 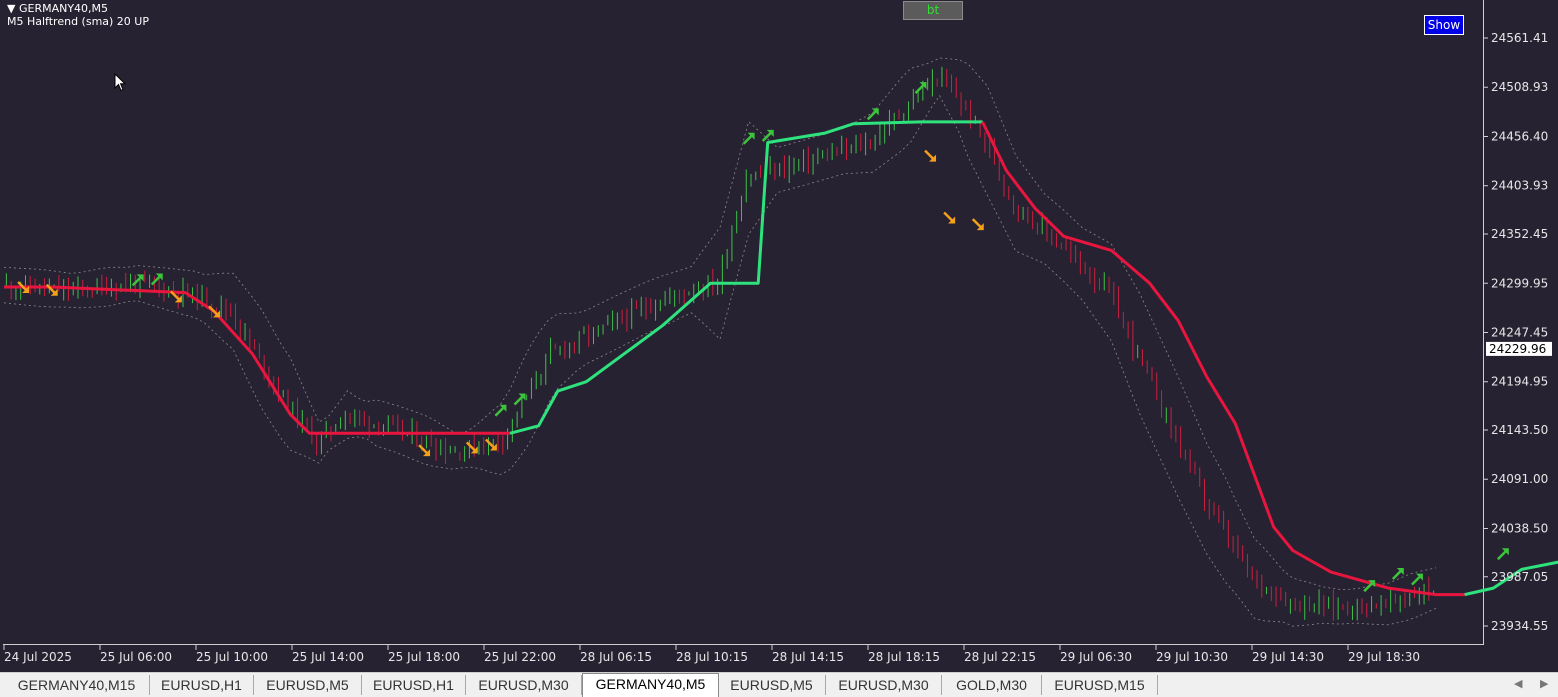 What do you see at coordinates (1519, 38) in the screenshot?
I see `y-tick-label: 24561.41` at bounding box center [1519, 38].